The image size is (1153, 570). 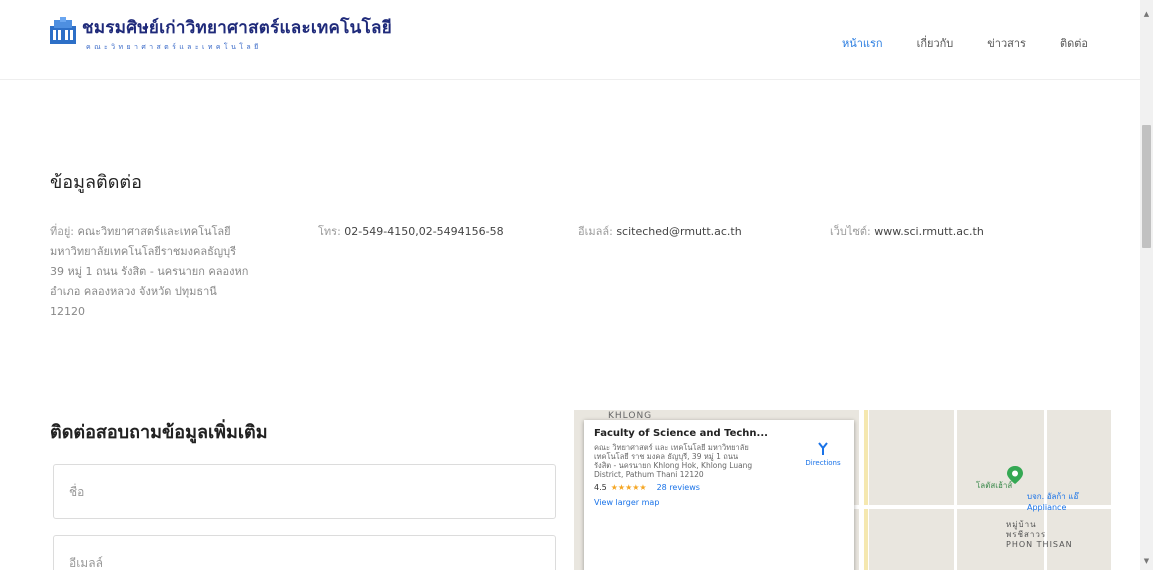 What do you see at coordinates (1146, 186) in the screenshot?
I see `scroll-thumb` at bounding box center [1146, 186].